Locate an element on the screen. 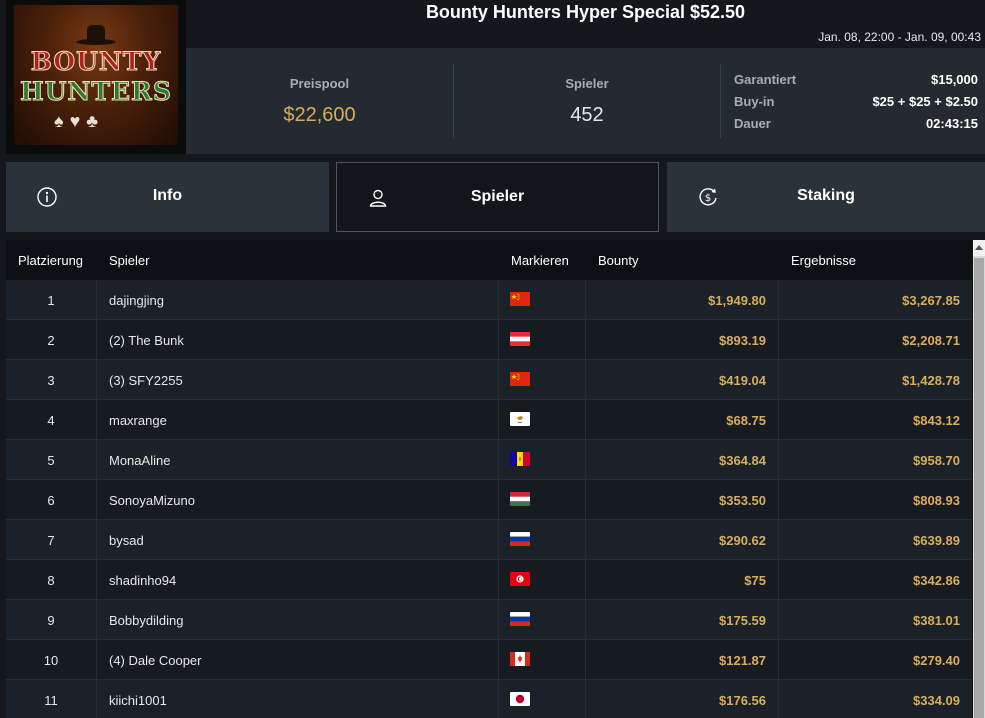  table-row: 9 Bobbydilding $175.59 $381.01 is located at coordinates (489, 620).